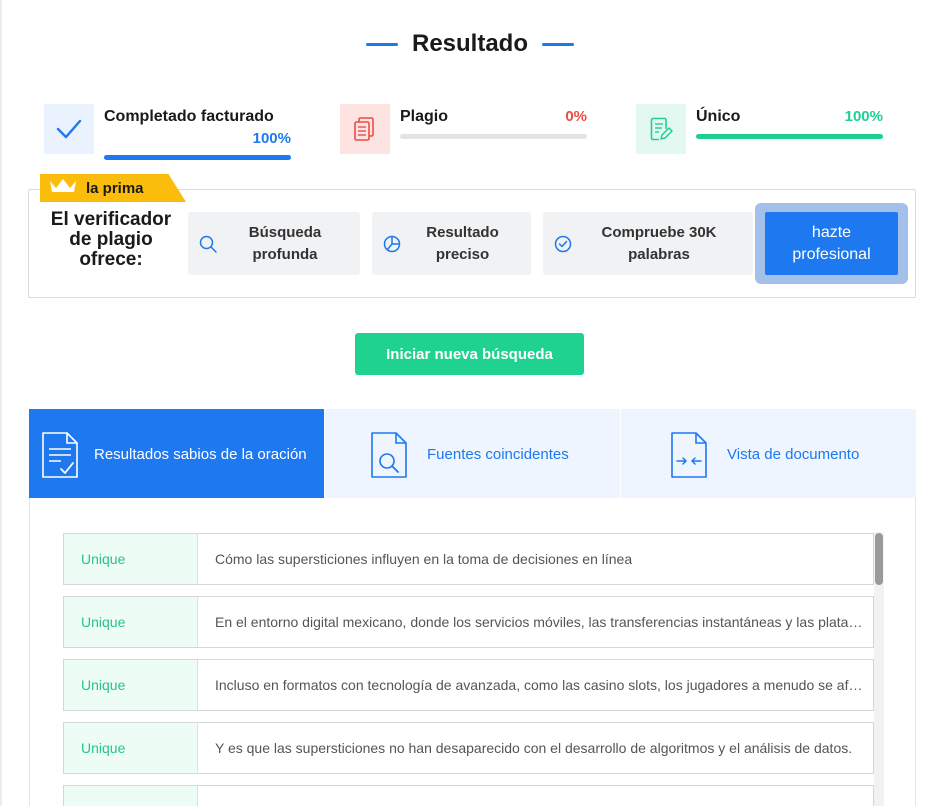  What do you see at coordinates (131, 796) in the screenshot?
I see `result-status-partial` at bounding box center [131, 796].